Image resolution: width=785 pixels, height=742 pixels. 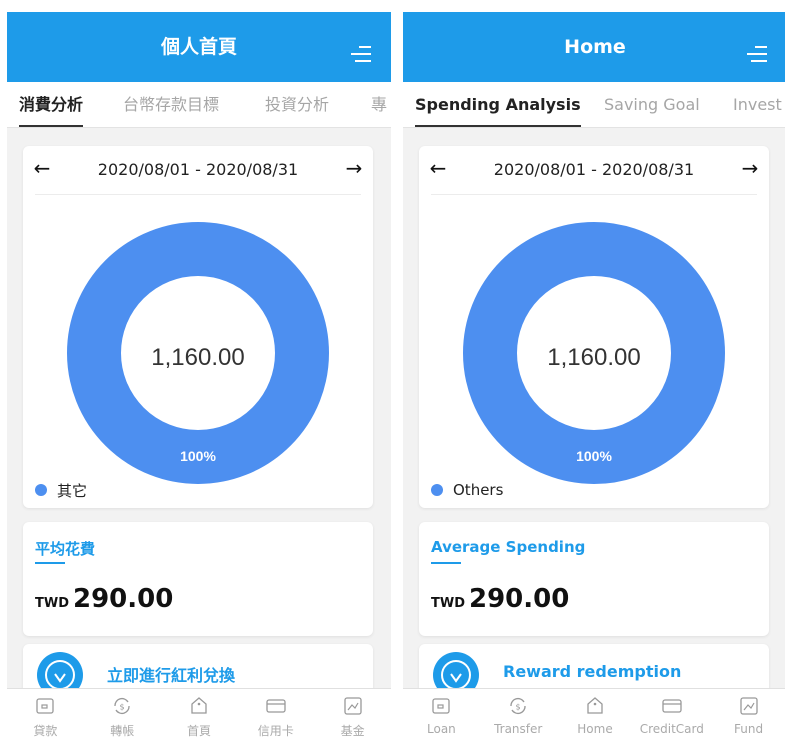 I want to click on nav-transfer: $ Transfer, so click(x=518, y=715).